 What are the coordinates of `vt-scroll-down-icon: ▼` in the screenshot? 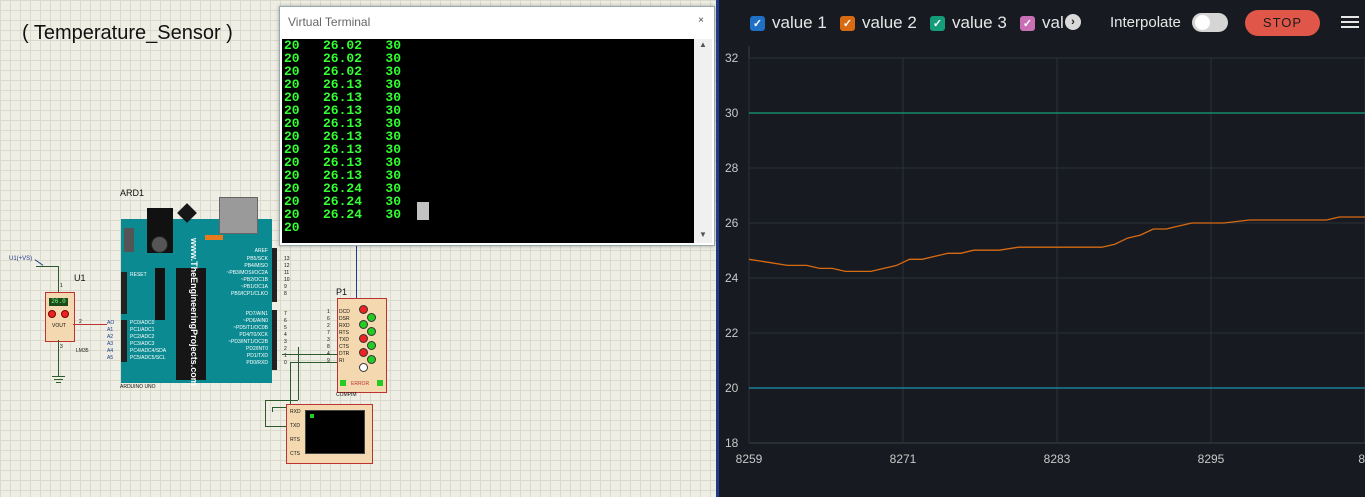 It's located at (703, 236).